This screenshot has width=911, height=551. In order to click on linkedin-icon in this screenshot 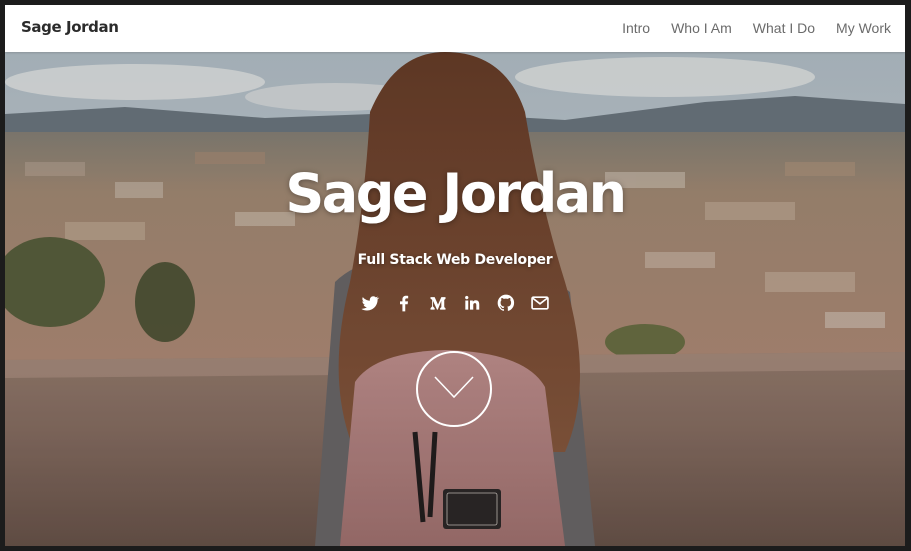, I will do `click(472, 303)`.